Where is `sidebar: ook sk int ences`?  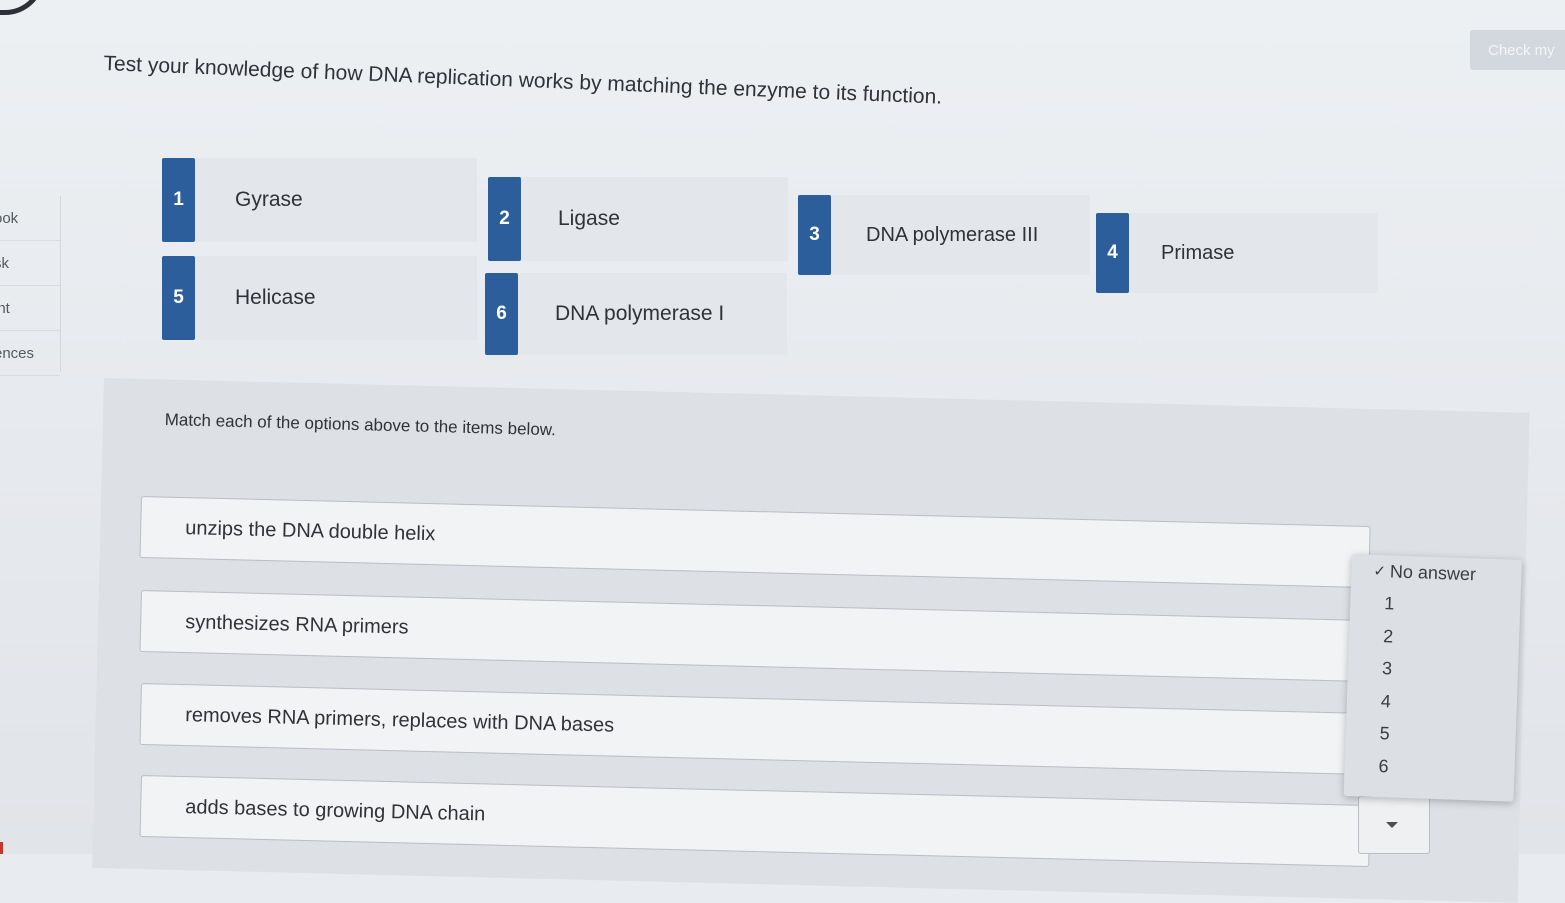 sidebar: ook sk int ences is located at coordinates (30, 286).